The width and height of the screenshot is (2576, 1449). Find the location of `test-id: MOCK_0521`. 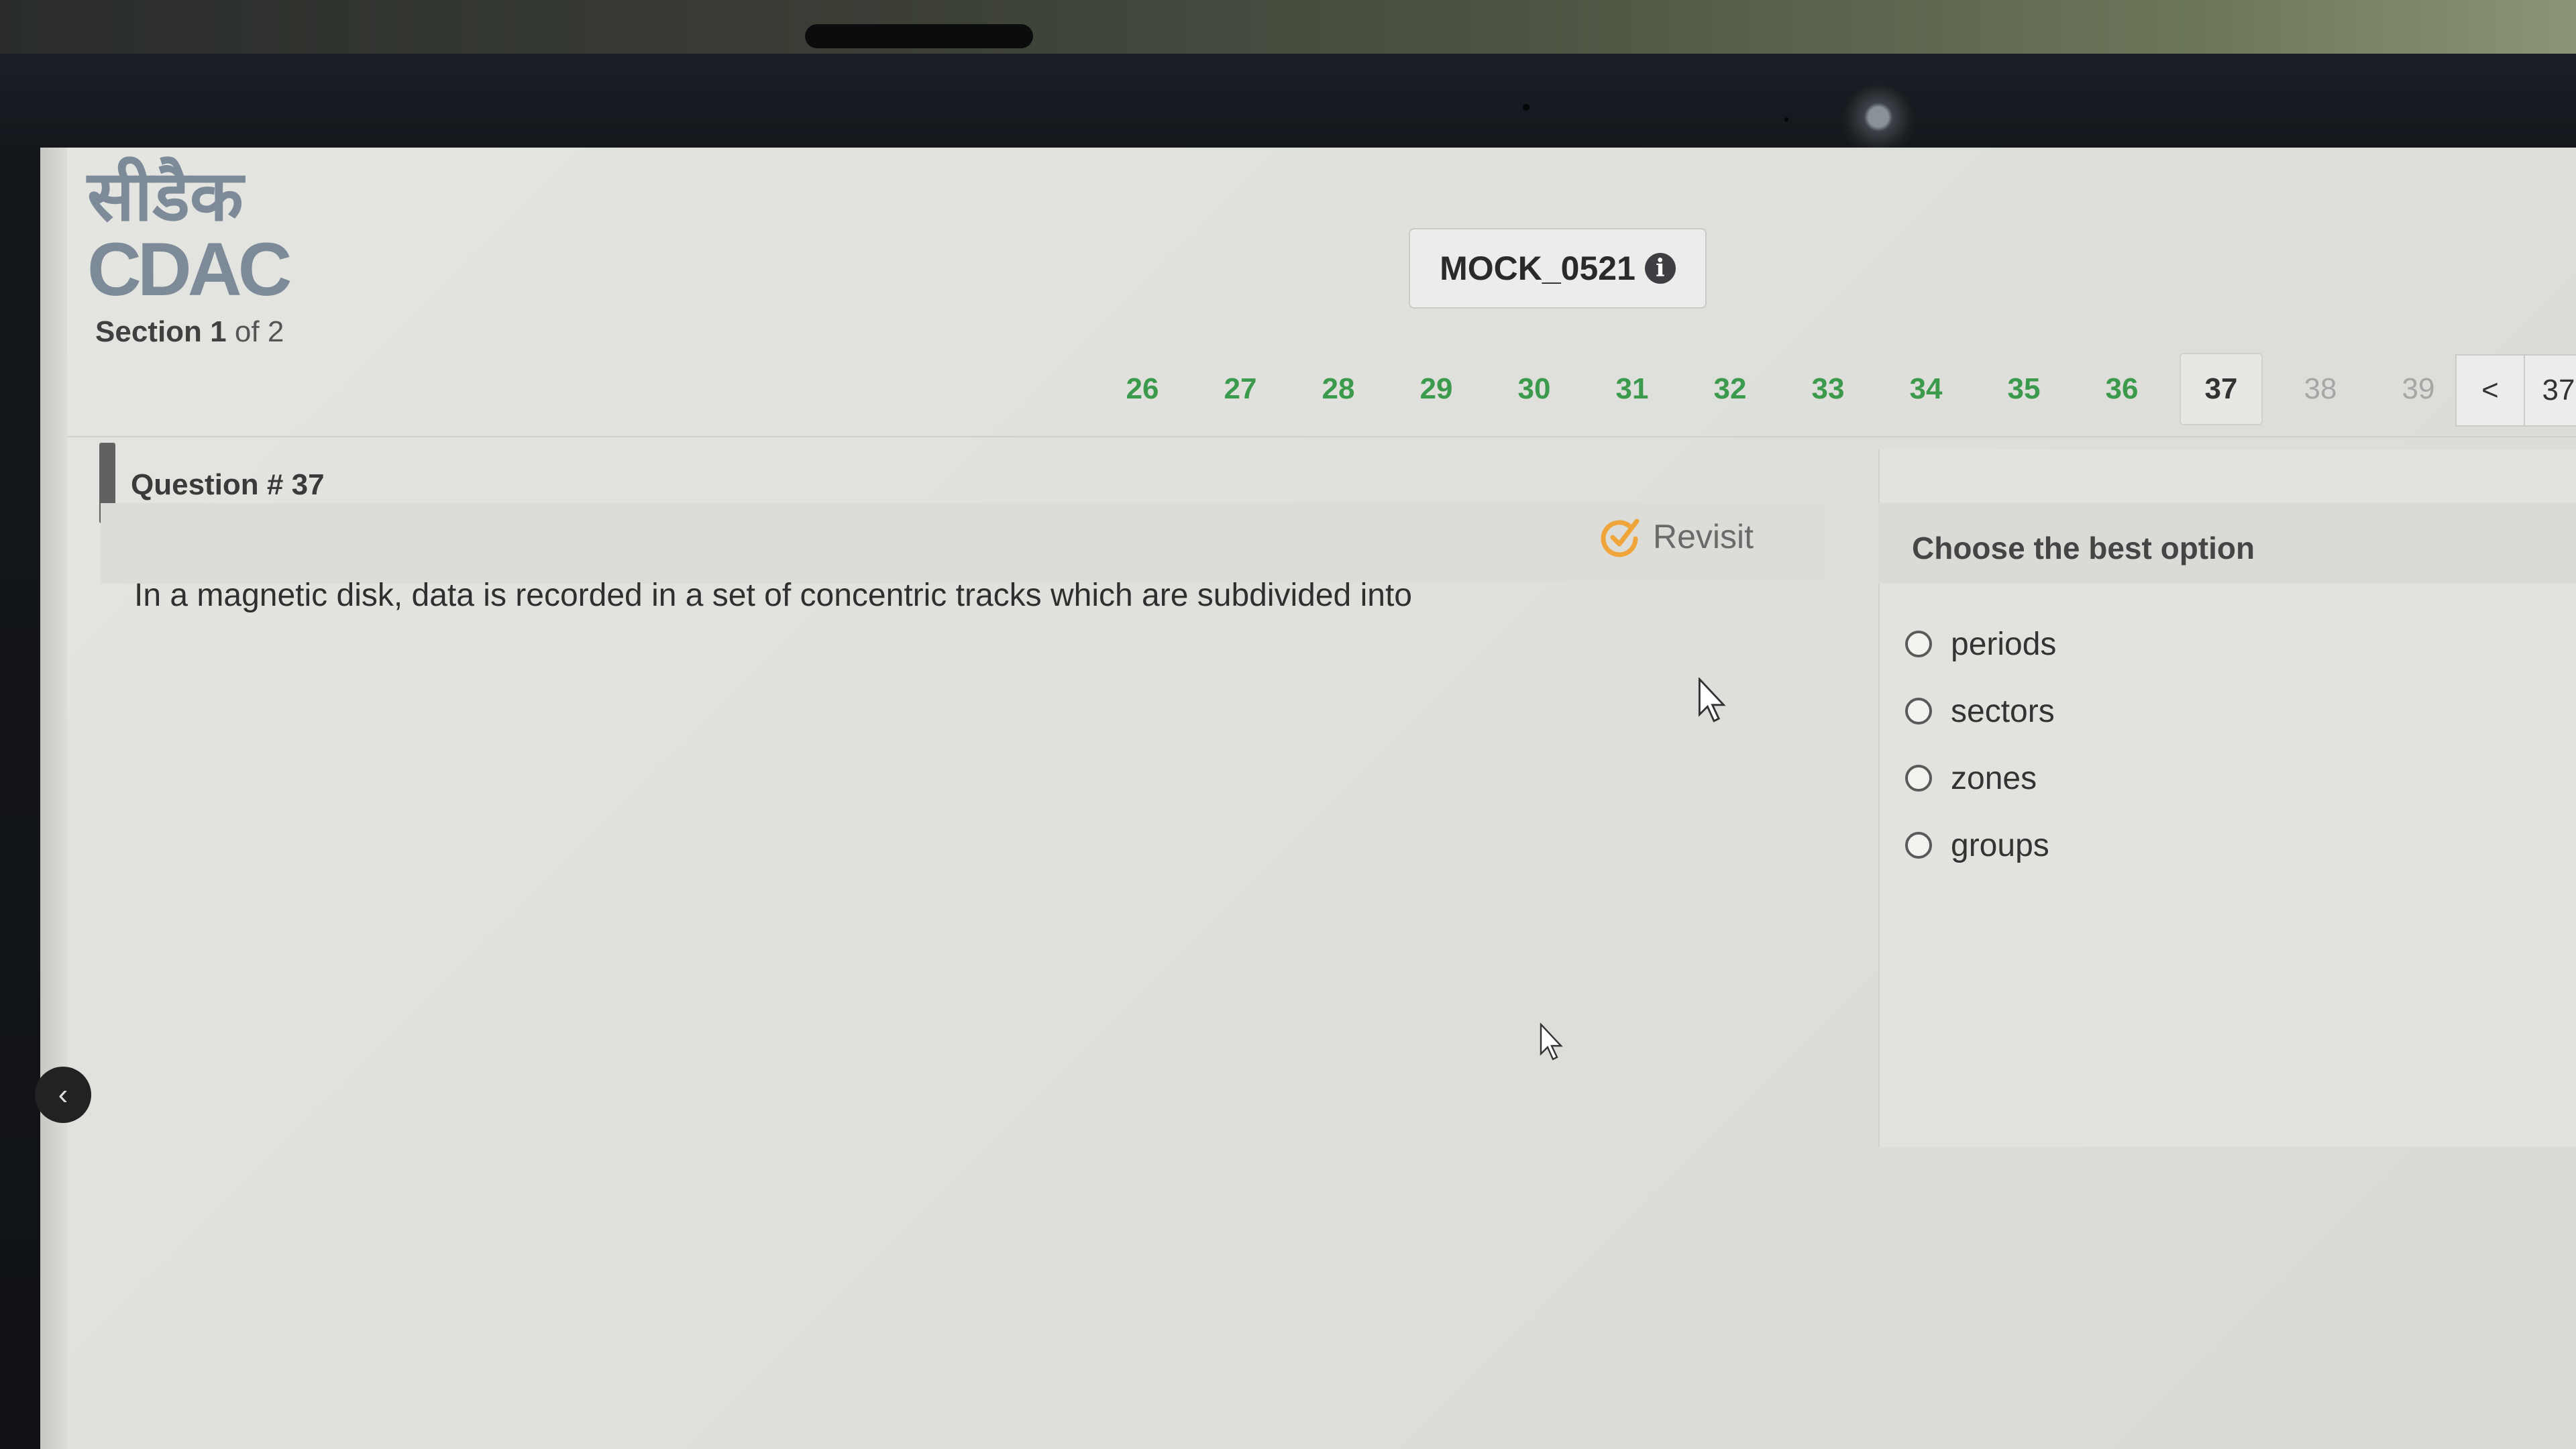

test-id: MOCK_0521 is located at coordinates (1537, 268).